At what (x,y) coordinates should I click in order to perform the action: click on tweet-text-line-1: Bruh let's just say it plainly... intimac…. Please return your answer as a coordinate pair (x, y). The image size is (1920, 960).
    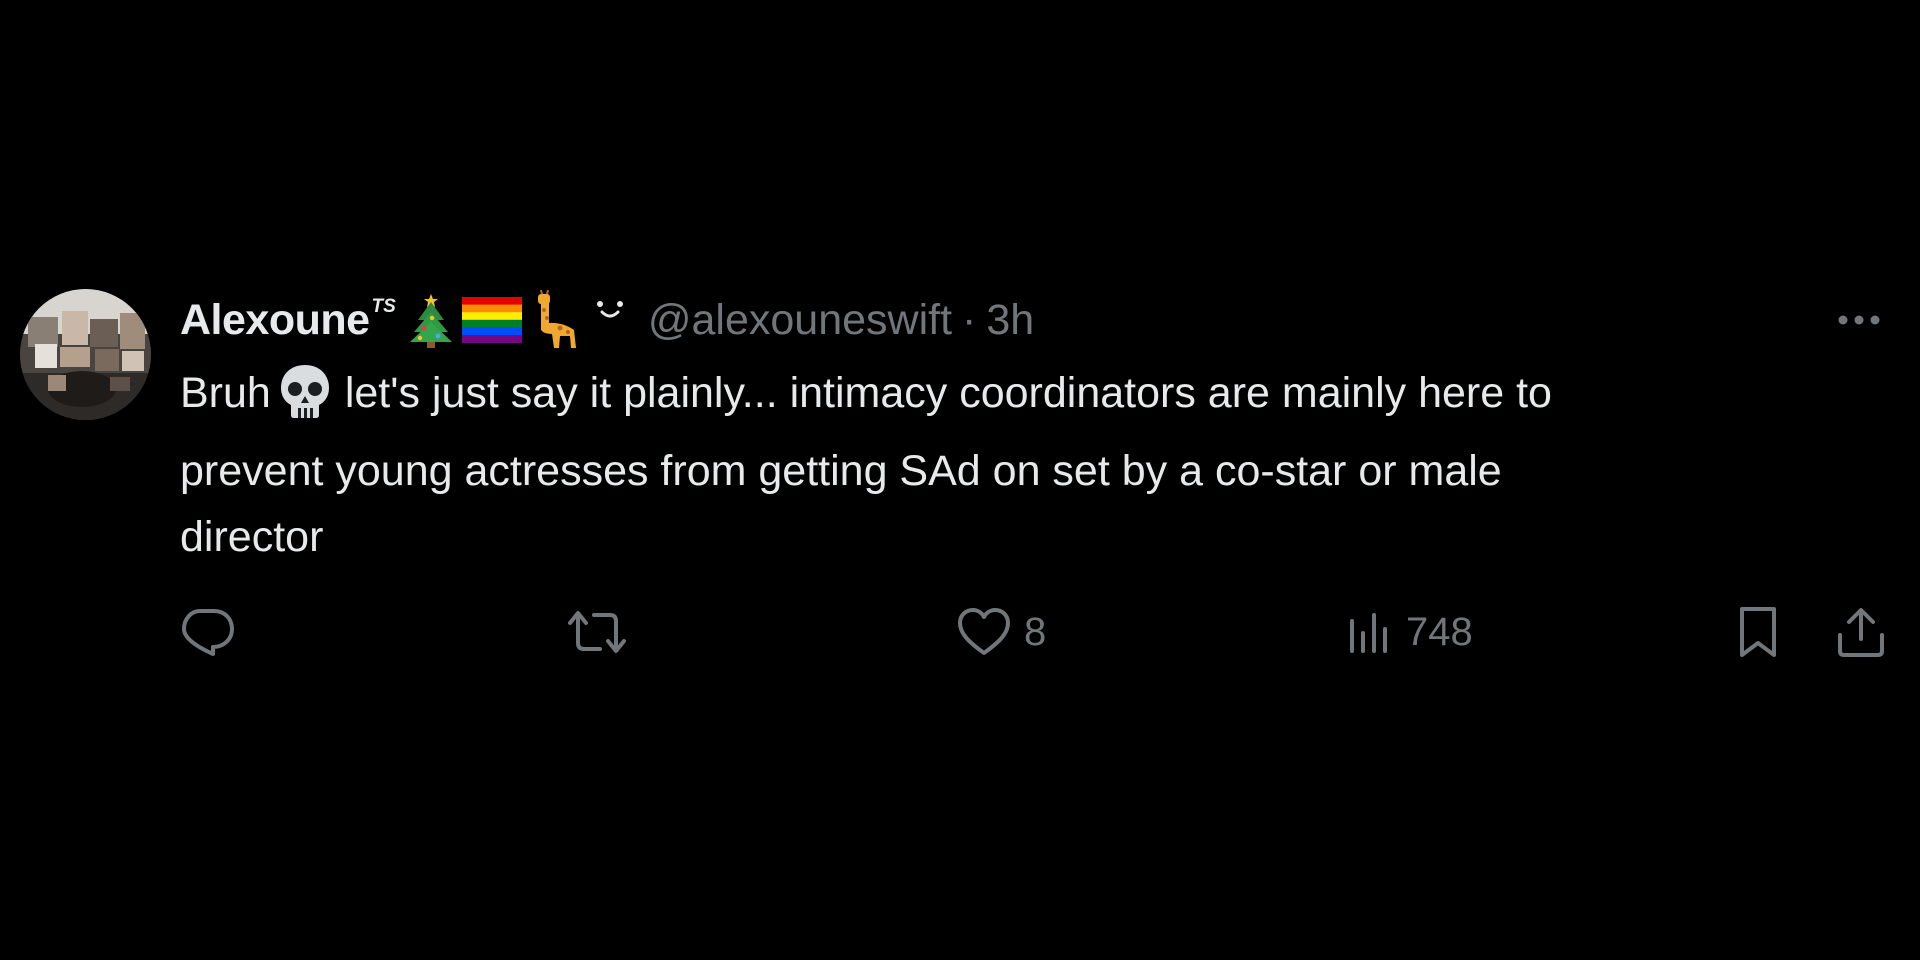
    Looking at the image, I should click on (1020, 399).